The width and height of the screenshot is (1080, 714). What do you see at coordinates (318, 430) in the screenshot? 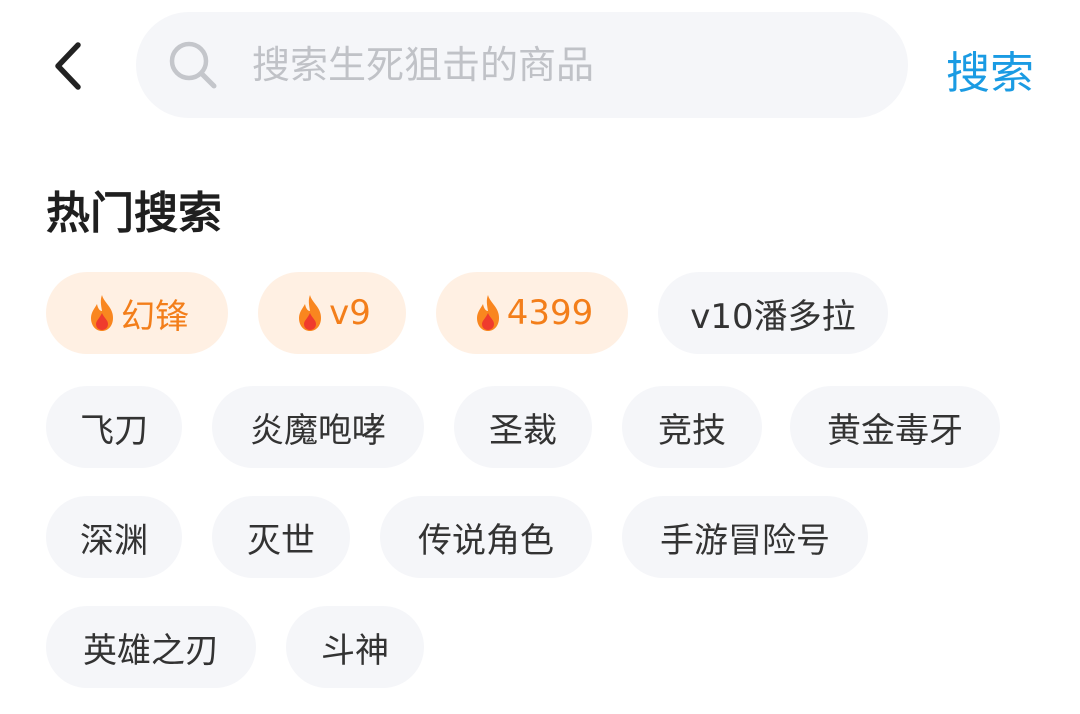
I see `tag-label: 炎魔咆哮` at bounding box center [318, 430].